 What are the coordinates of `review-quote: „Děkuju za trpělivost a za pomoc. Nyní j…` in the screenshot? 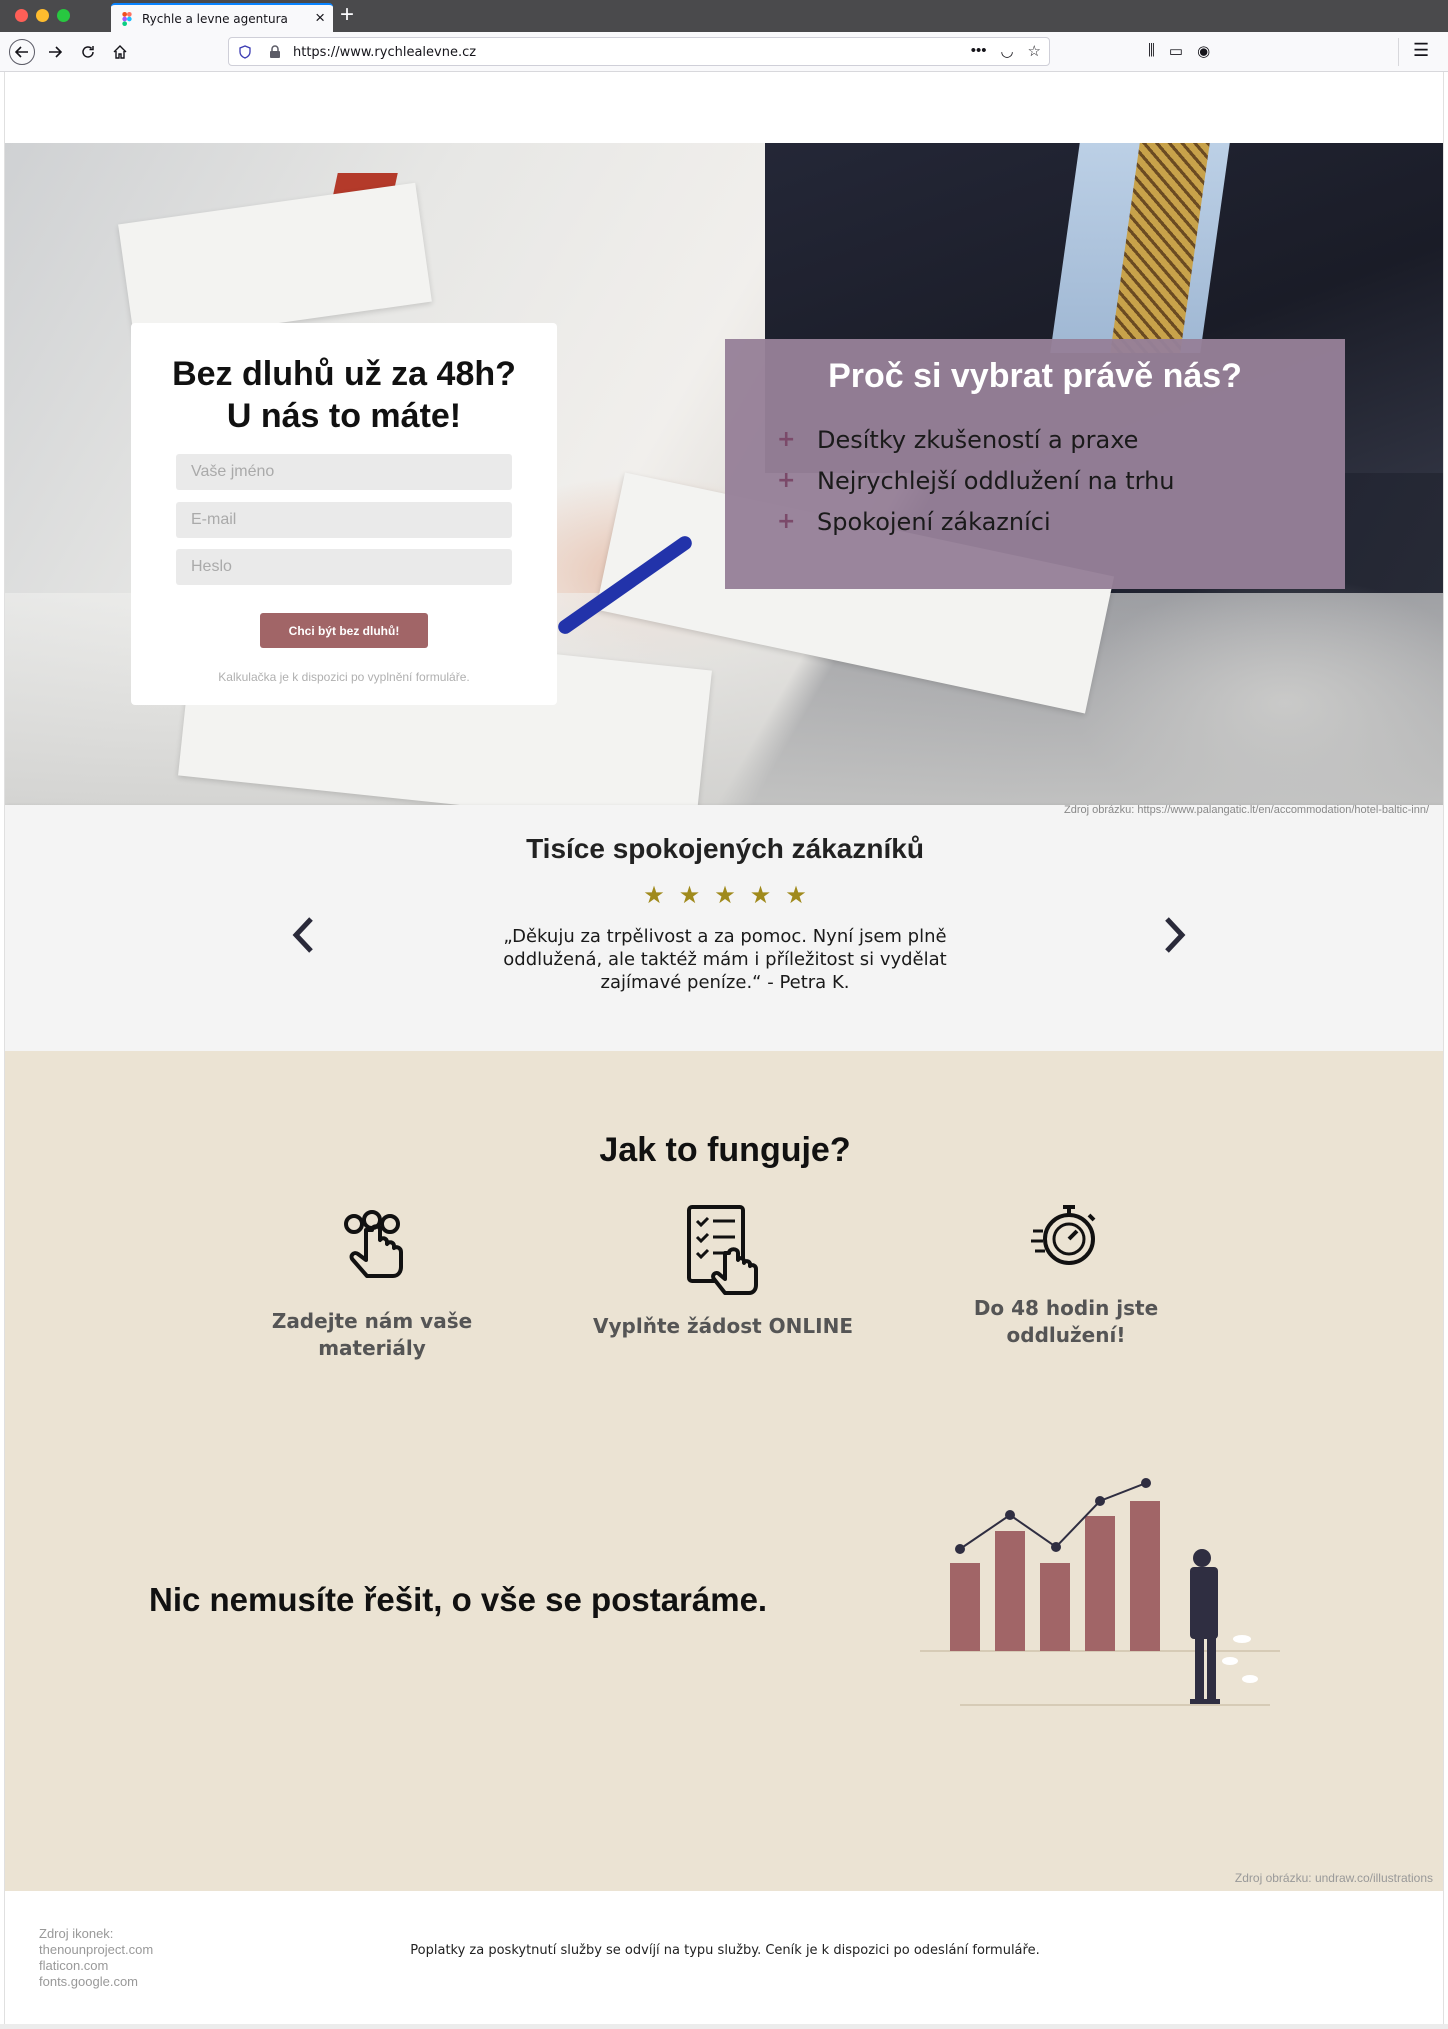 It's located at (725, 959).